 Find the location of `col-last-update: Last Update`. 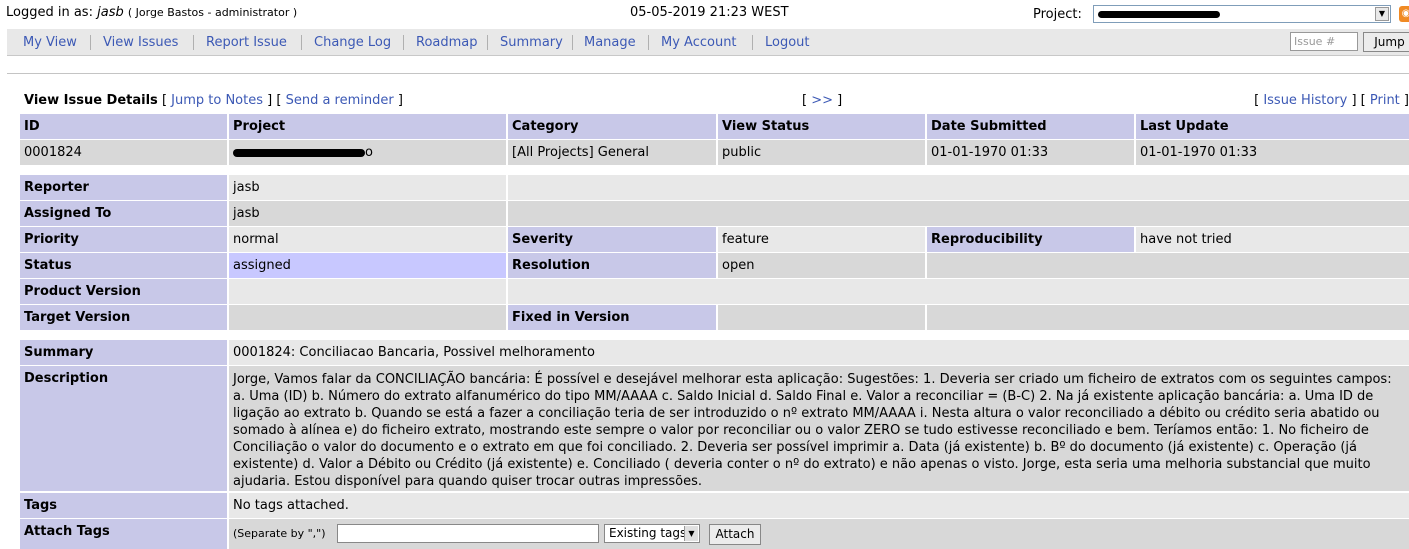

col-last-update: Last Update is located at coordinates (1272, 126).